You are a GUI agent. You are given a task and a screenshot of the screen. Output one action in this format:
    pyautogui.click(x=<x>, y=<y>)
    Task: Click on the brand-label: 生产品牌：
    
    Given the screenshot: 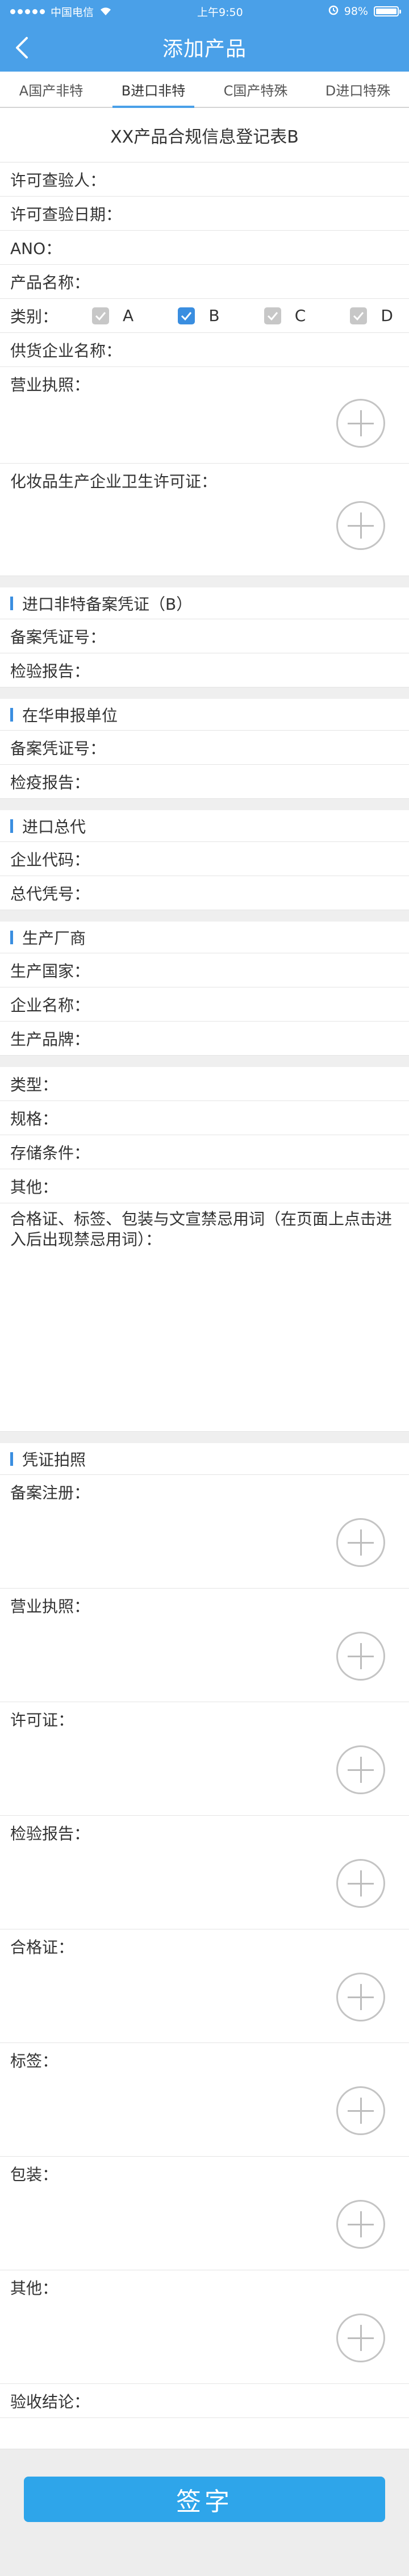 What is the action you would take?
    pyautogui.click(x=50, y=1039)
    